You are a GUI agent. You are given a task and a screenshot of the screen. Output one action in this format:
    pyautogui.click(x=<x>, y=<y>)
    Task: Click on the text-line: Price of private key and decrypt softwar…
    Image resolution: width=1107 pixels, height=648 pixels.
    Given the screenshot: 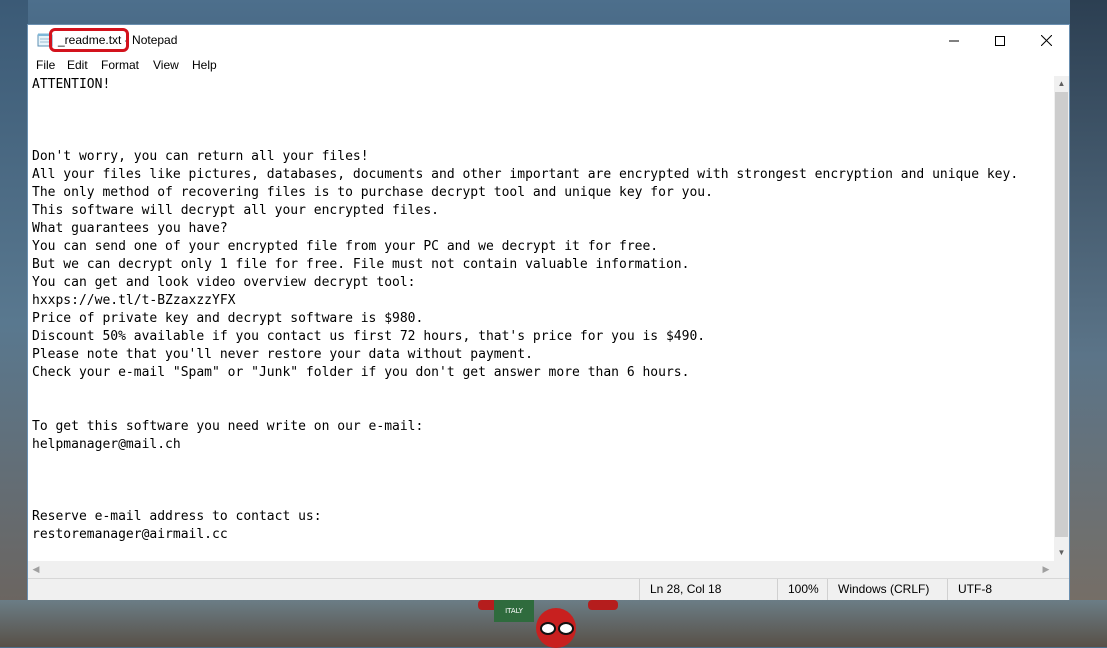 What is the action you would take?
    pyautogui.click(x=228, y=318)
    